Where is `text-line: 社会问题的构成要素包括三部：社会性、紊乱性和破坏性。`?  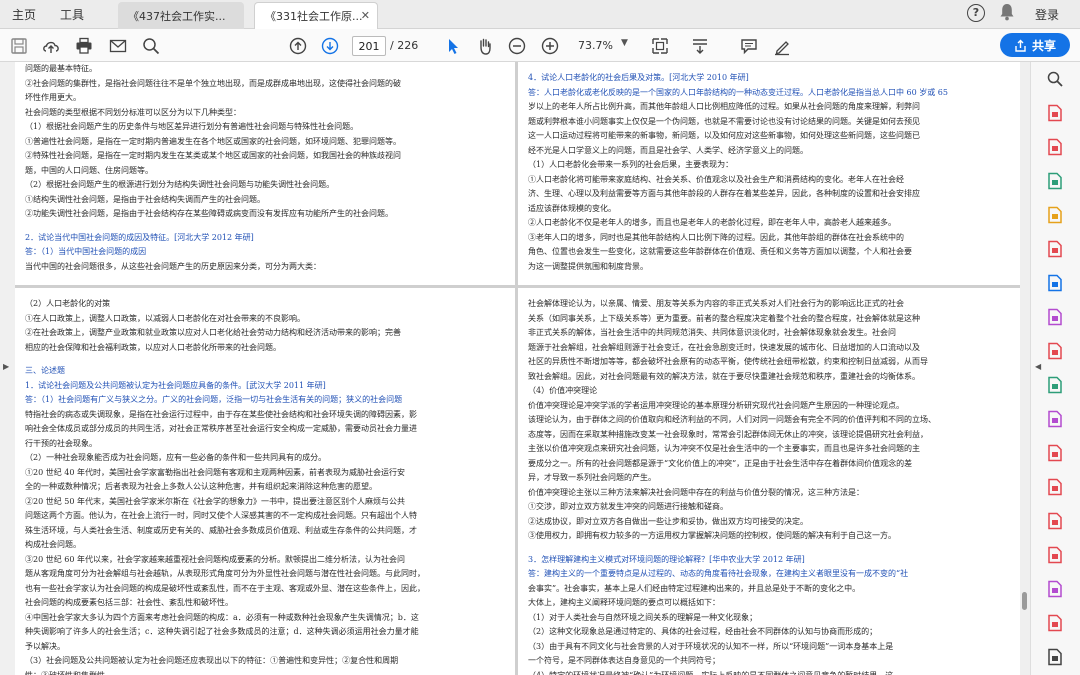 text-line: 社会问题的构成要素包括三部：社会性、紊乱性和破坏性。 is located at coordinates (129, 602).